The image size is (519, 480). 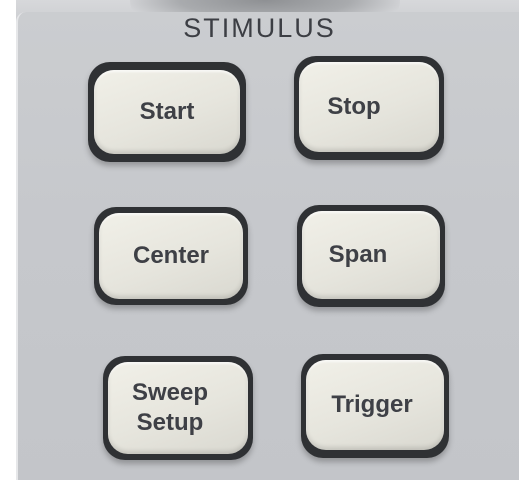 I want to click on trigger-key: Trigger, so click(x=375, y=405).